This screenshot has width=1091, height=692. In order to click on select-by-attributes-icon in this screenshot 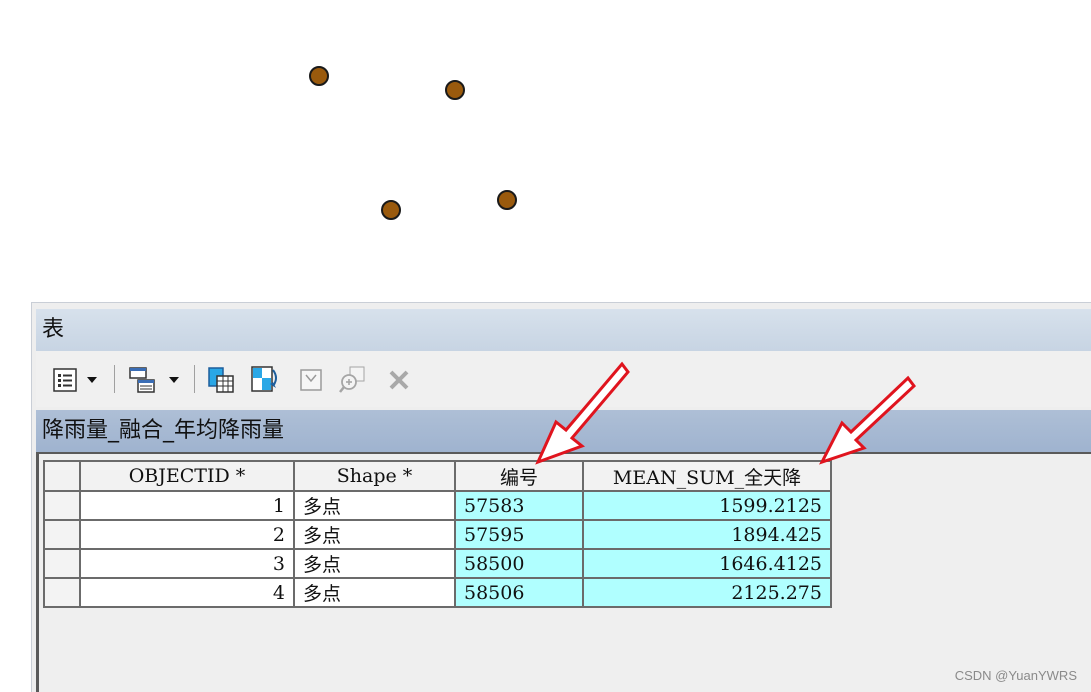, I will do `click(221, 380)`.